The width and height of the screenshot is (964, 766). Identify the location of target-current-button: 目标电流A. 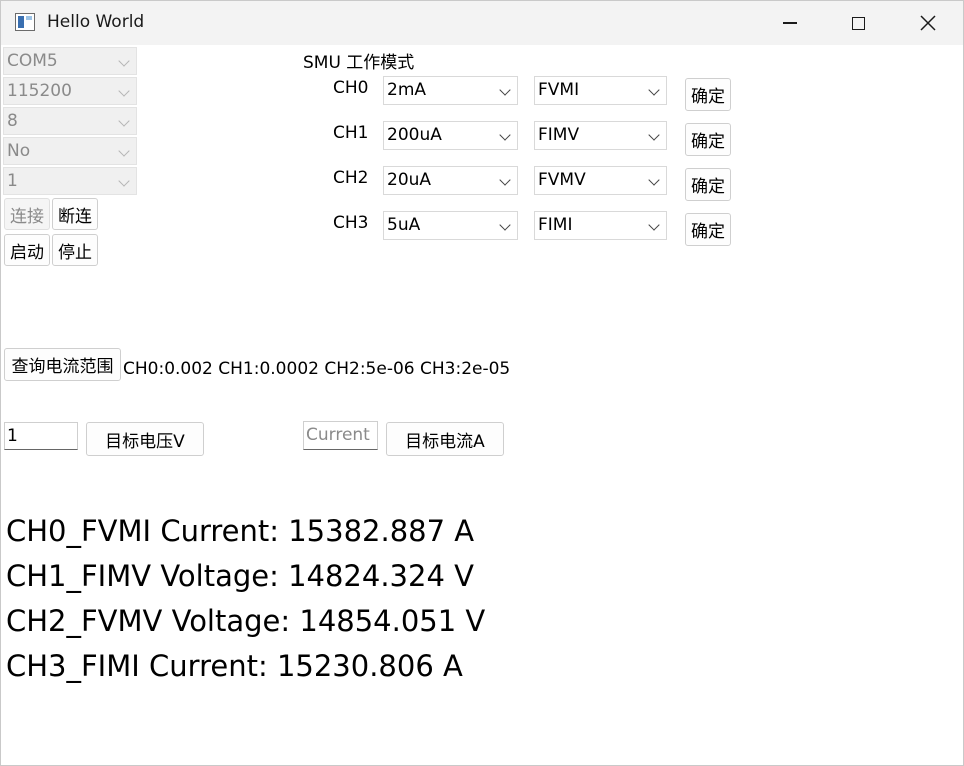
(445, 439).